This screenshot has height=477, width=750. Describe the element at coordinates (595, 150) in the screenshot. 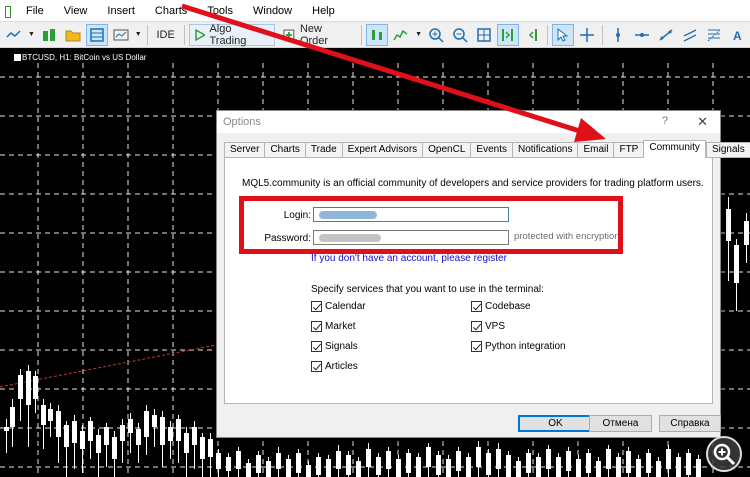

I see `tab-email: Email` at that location.